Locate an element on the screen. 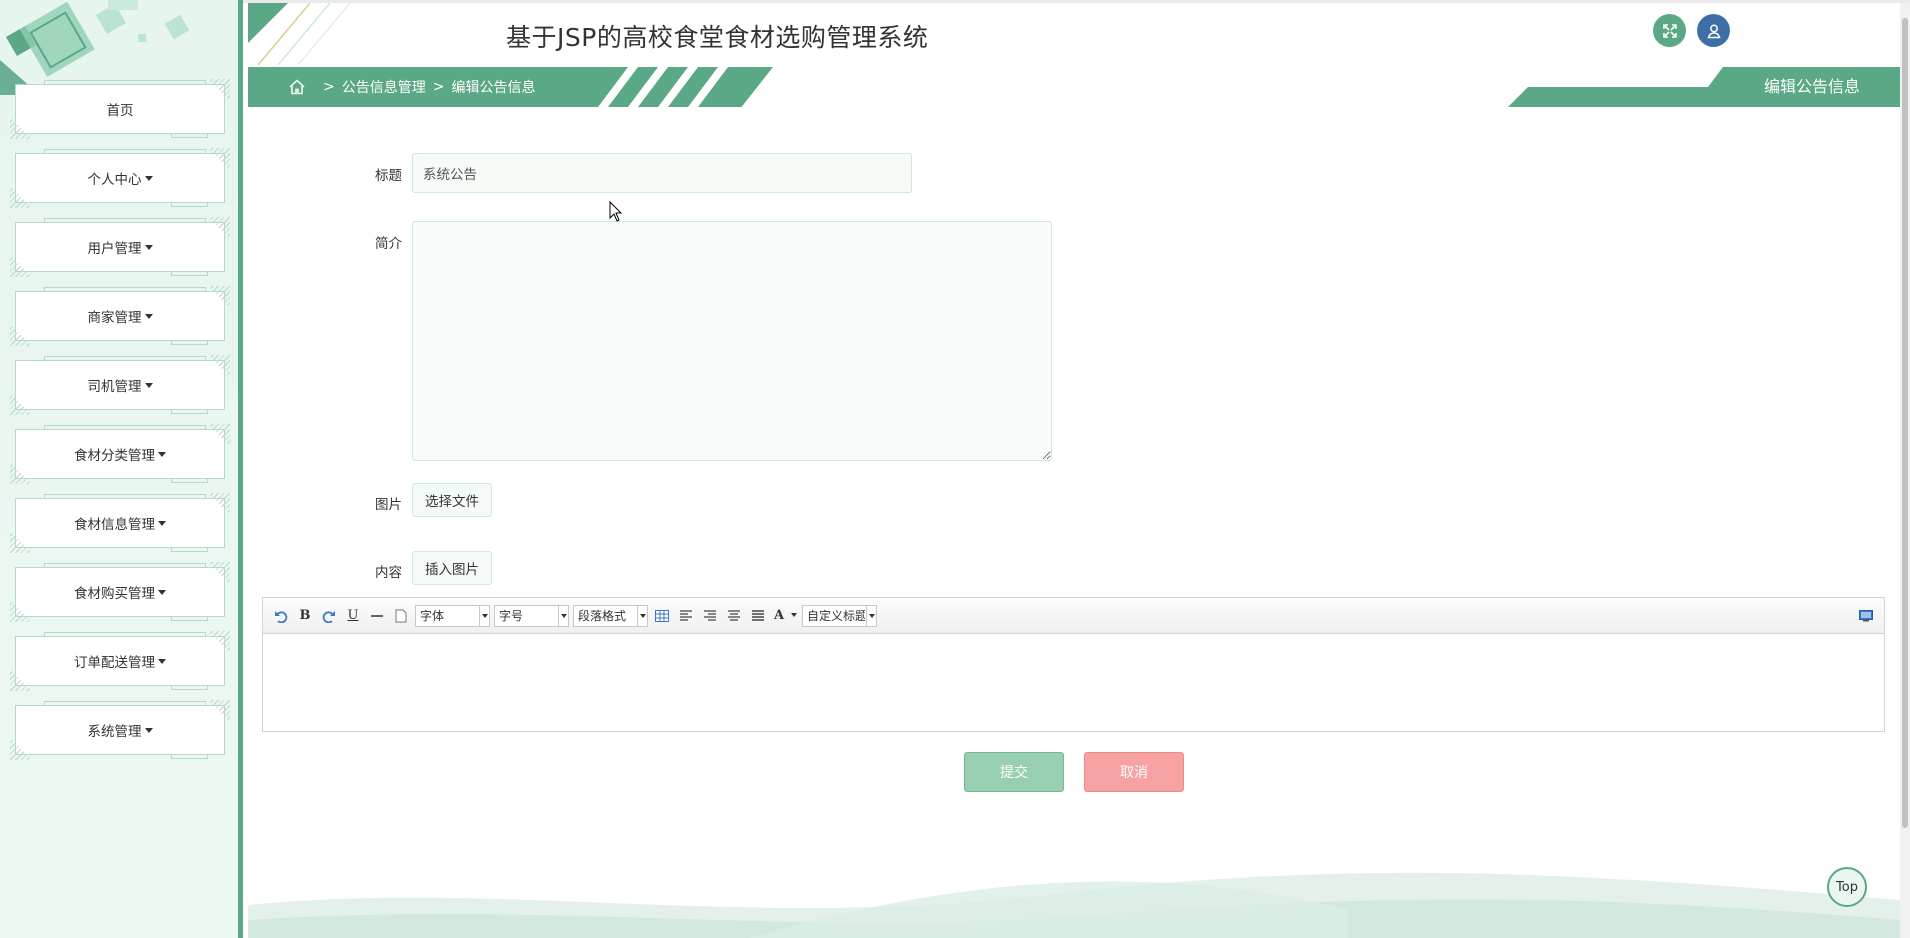  cancel-button: 取消 is located at coordinates (1134, 772).